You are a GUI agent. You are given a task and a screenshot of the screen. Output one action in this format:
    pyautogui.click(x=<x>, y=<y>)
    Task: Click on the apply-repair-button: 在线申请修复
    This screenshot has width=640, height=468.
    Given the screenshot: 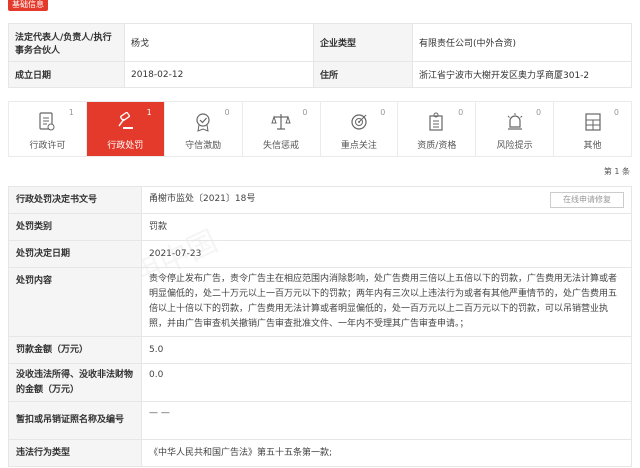 What is the action you would take?
    pyautogui.click(x=587, y=200)
    